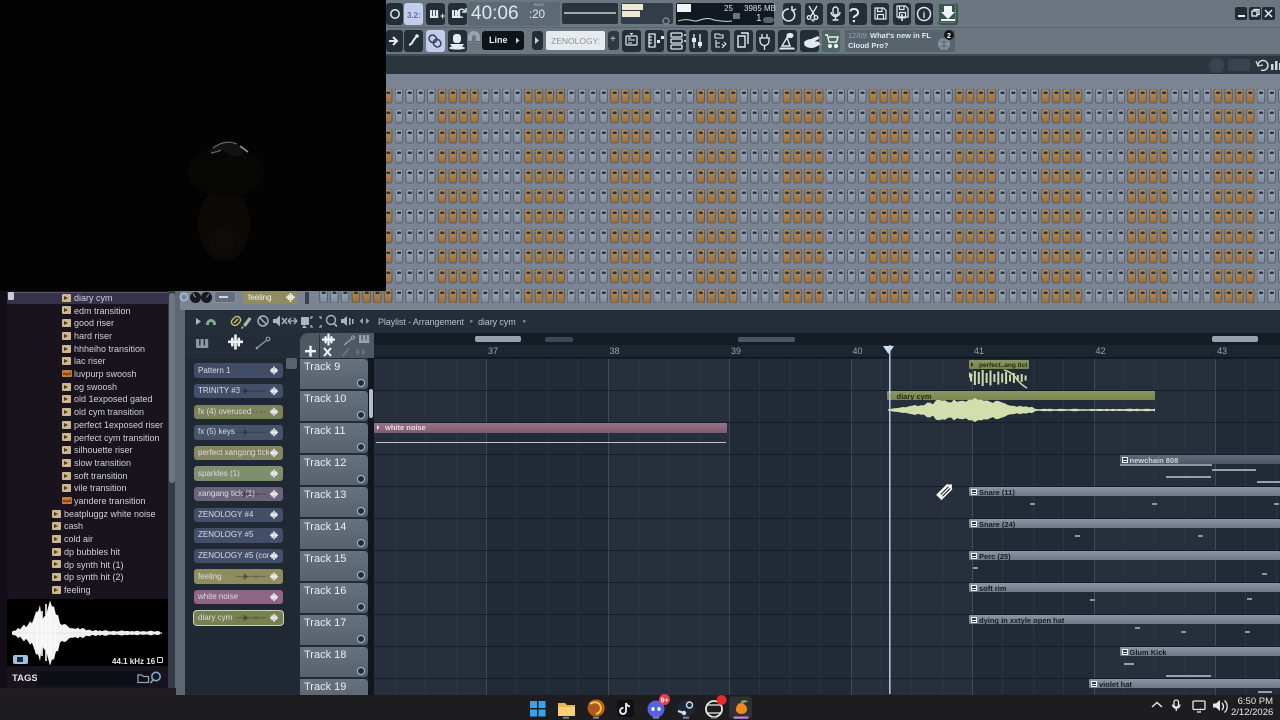 The height and width of the screenshot is (720, 1280). What do you see at coordinates (924, 15) in the screenshot?
I see `svg-text: i` at bounding box center [924, 15].